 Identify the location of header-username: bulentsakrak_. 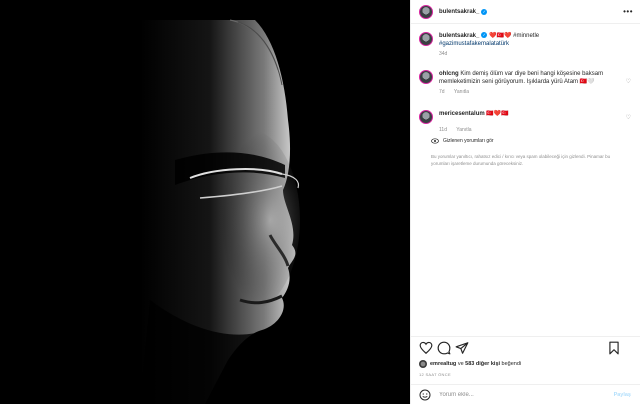
(459, 12).